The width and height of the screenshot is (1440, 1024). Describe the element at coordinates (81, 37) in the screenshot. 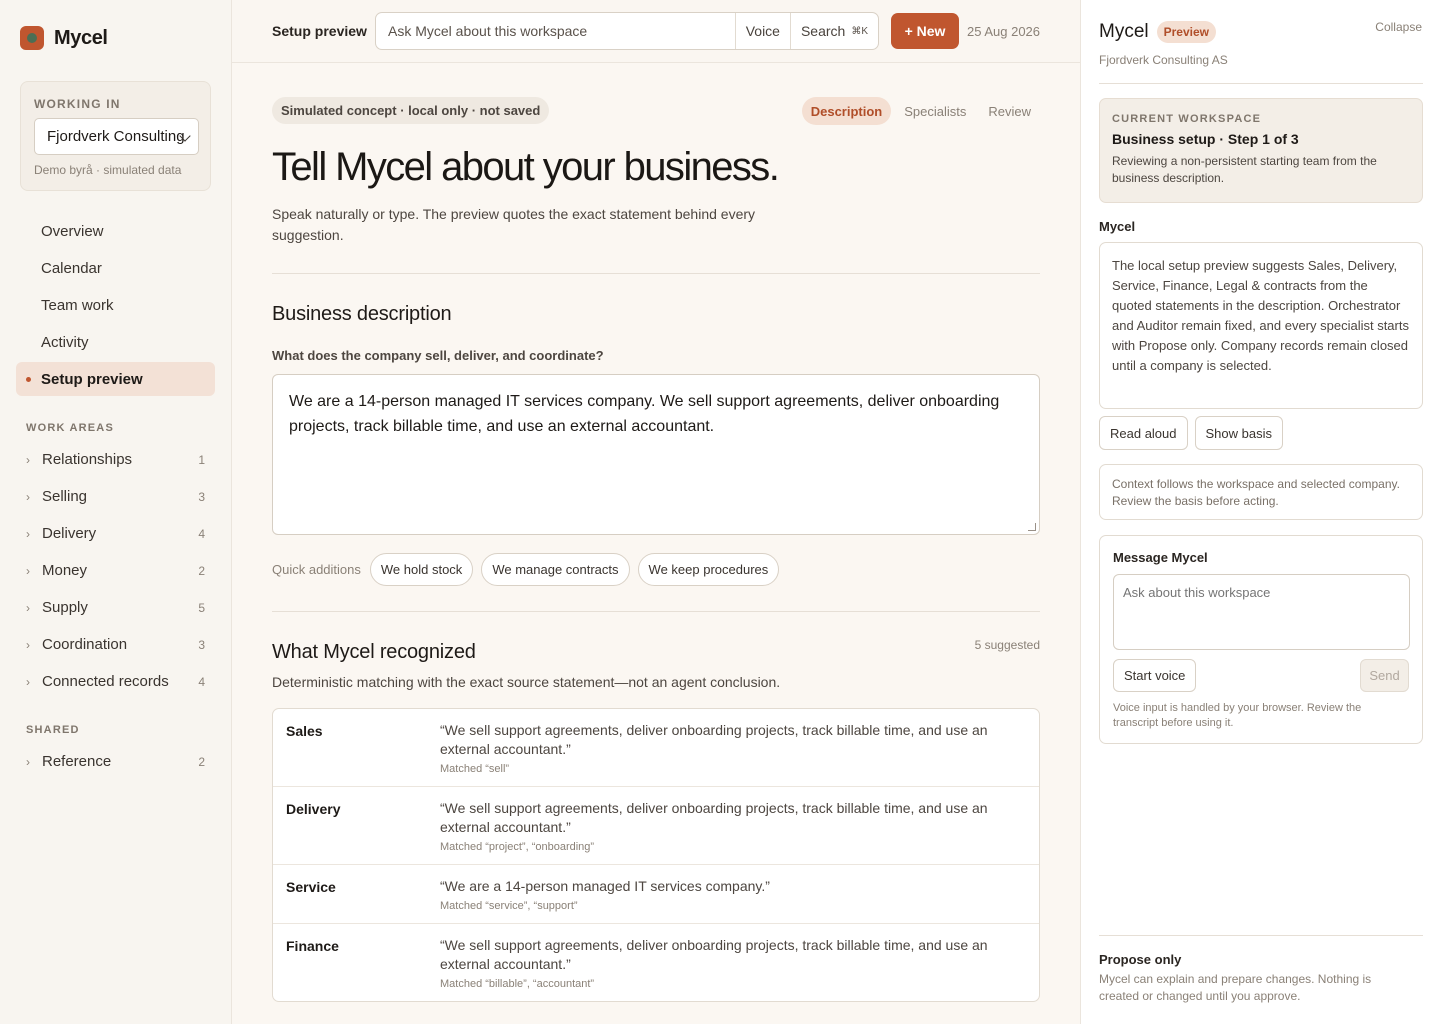

I see `brand-name: Mycel` at that location.